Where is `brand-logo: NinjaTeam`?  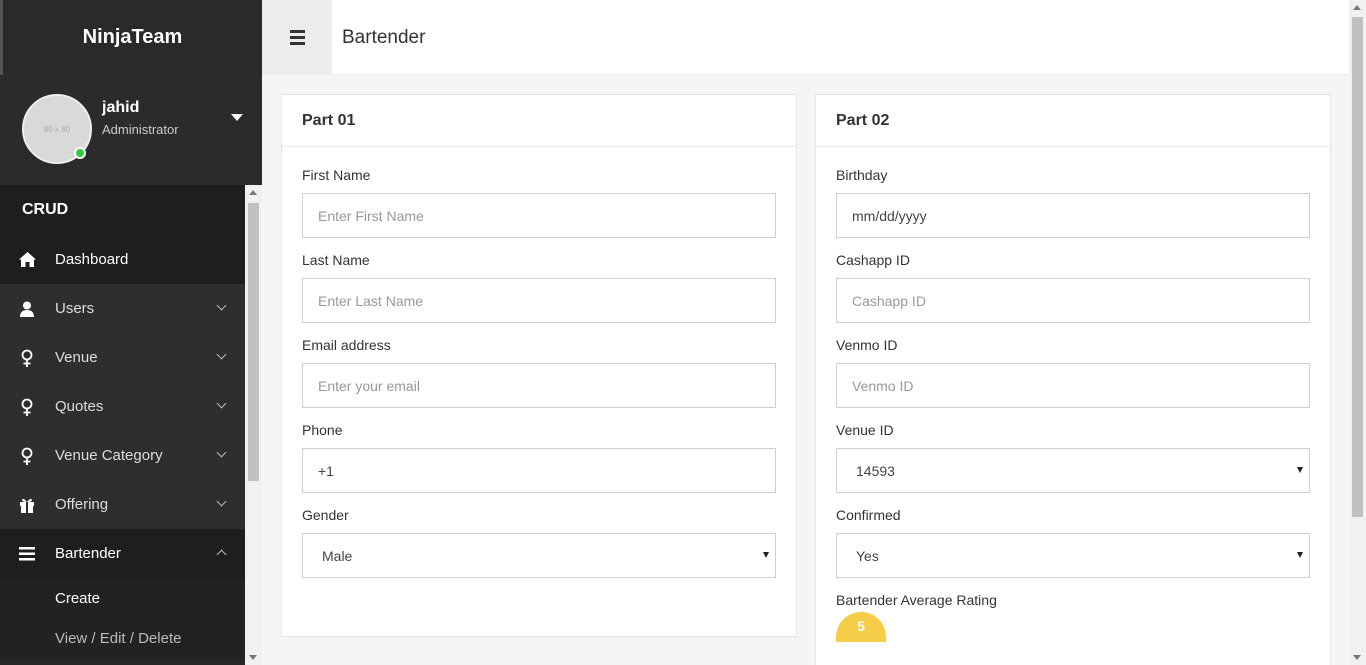
brand-logo: NinjaTeam is located at coordinates (131, 37).